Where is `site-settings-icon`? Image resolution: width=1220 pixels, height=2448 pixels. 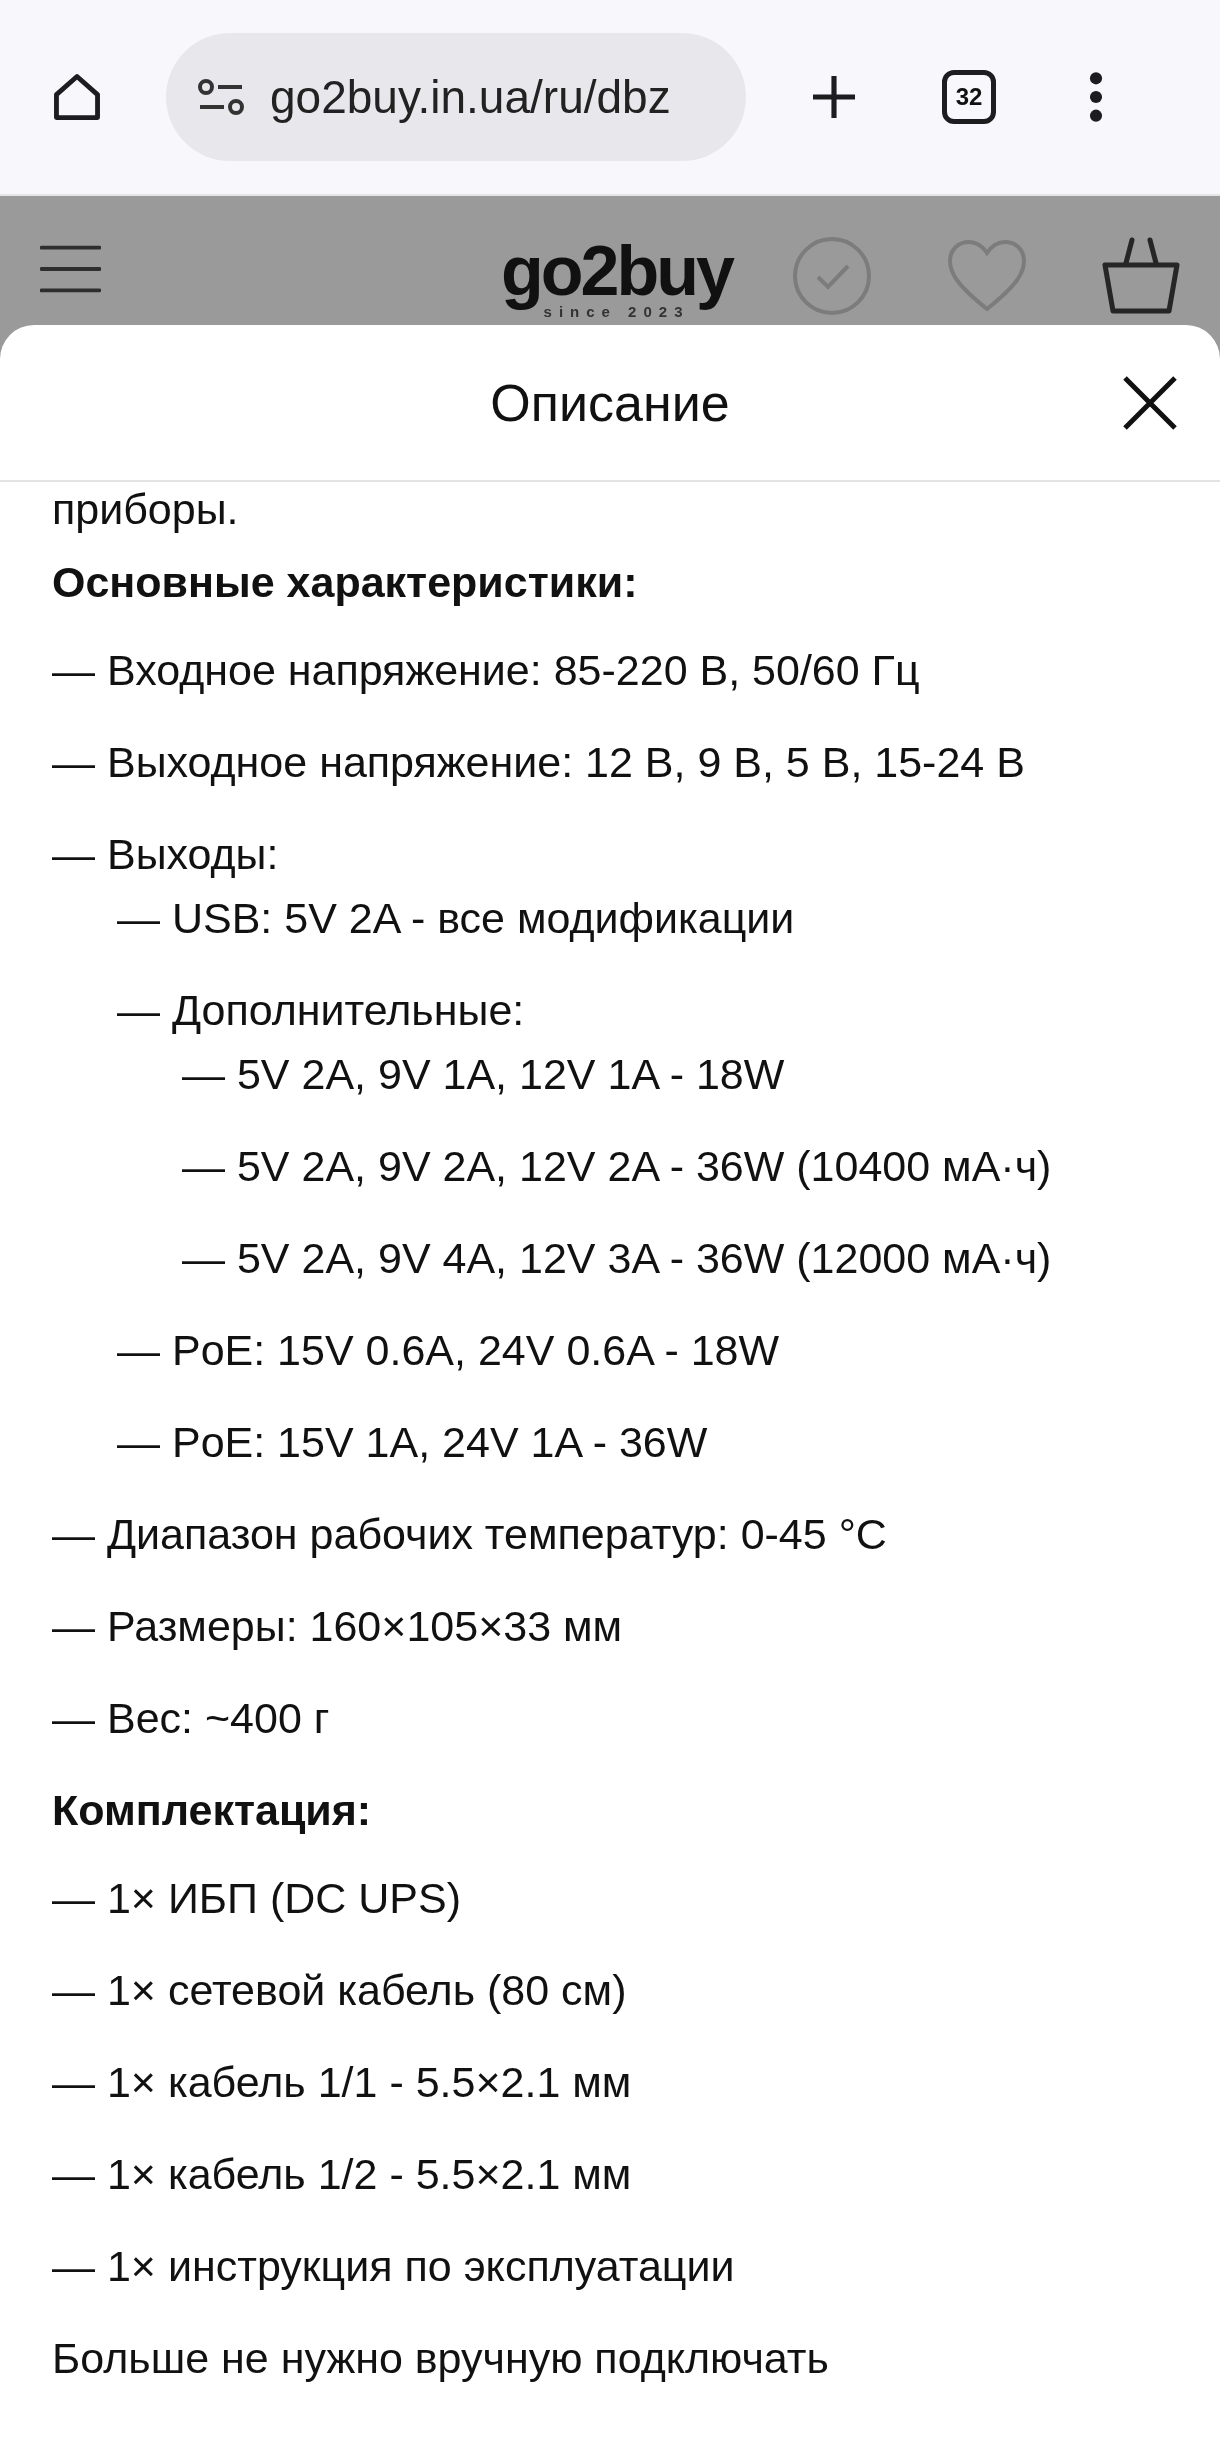 site-settings-icon is located at coordinates (221, 97).